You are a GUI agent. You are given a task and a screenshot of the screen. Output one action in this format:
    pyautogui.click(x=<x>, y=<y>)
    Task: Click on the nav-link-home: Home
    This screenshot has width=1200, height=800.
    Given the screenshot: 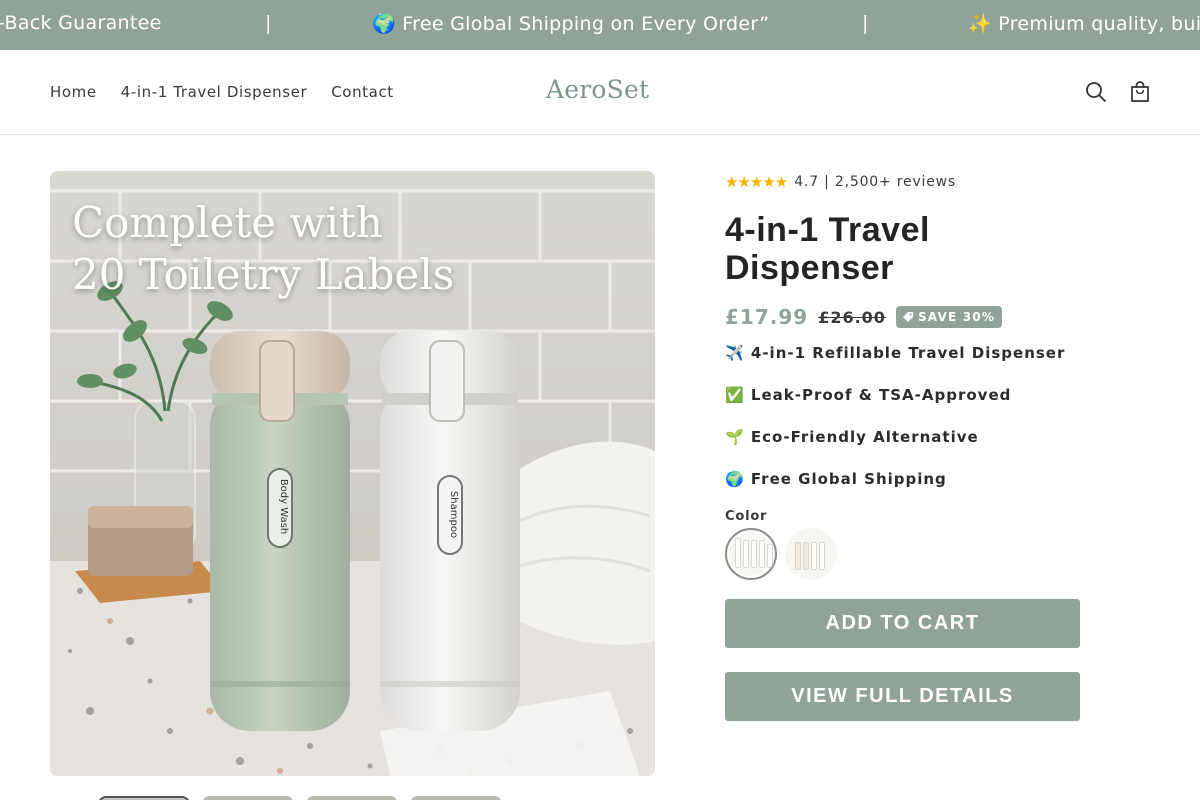 What is the action you would take?
    pyautogui.click(x=73, y=92)
    